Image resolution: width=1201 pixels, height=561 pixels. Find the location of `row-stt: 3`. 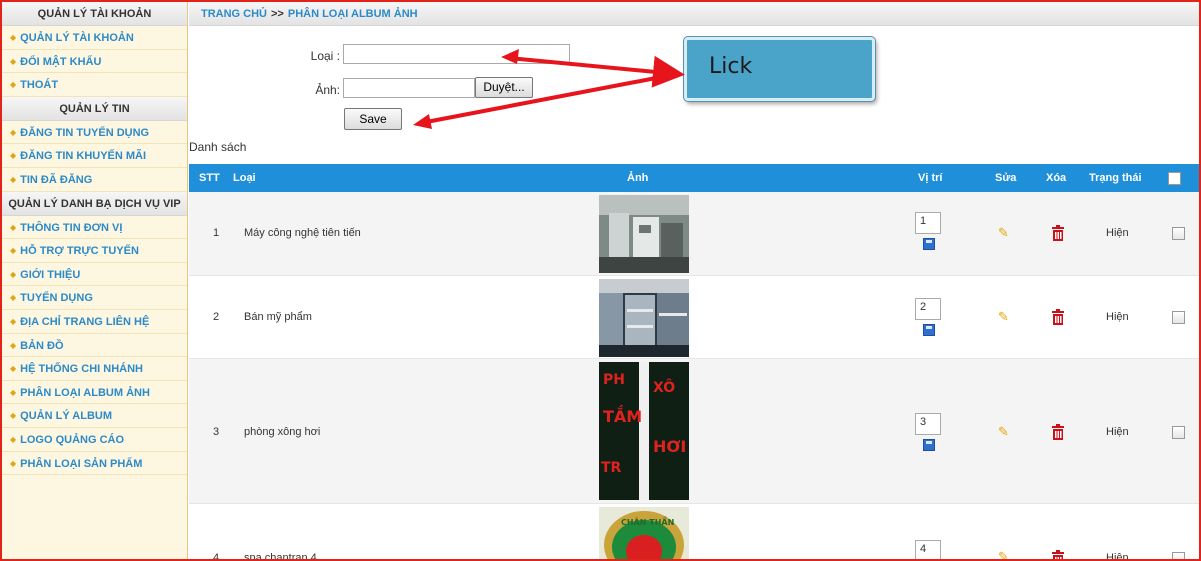

row-stt: 3 is located at coordinates (216, 432).